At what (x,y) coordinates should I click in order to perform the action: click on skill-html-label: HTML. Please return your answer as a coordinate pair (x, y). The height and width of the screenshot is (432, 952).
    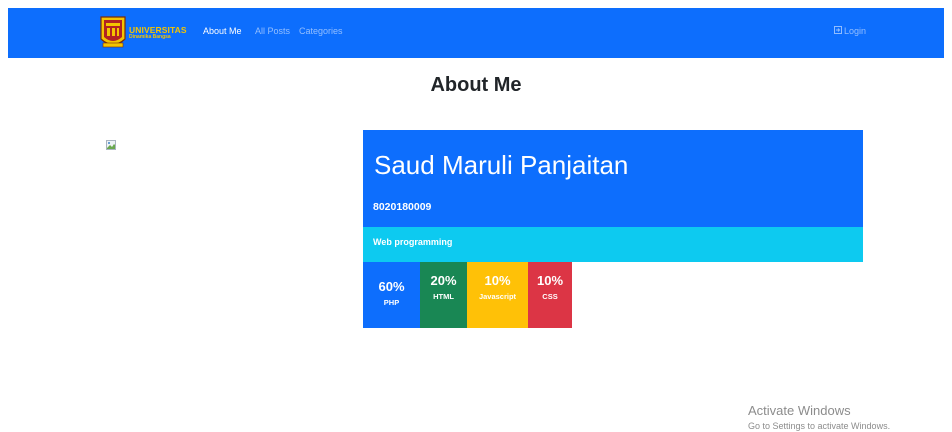
    Looking at the image, I should click on (443, 296).